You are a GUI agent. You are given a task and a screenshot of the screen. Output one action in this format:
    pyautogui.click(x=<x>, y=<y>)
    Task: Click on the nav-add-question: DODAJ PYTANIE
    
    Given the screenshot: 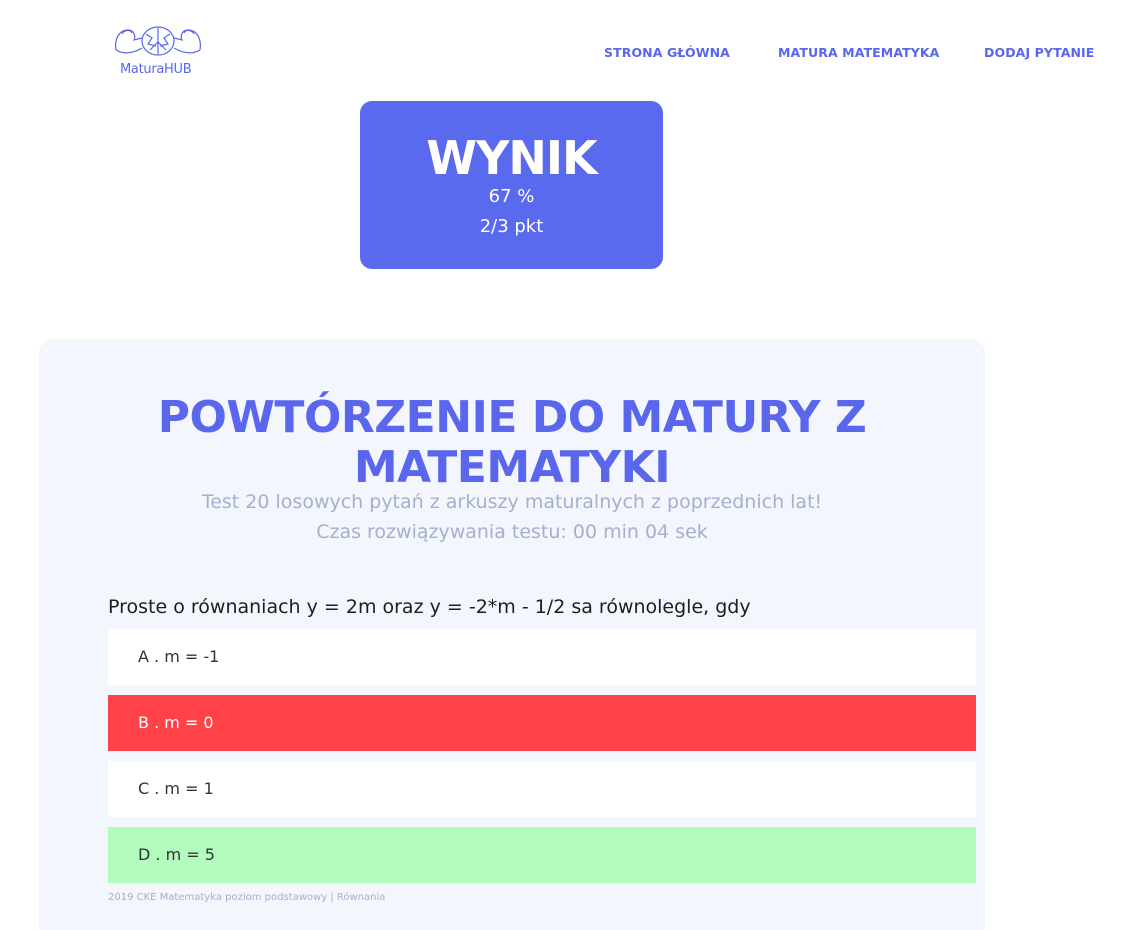 What is the action you would take?
    pyautogui.click(x=1039, y=52)
    